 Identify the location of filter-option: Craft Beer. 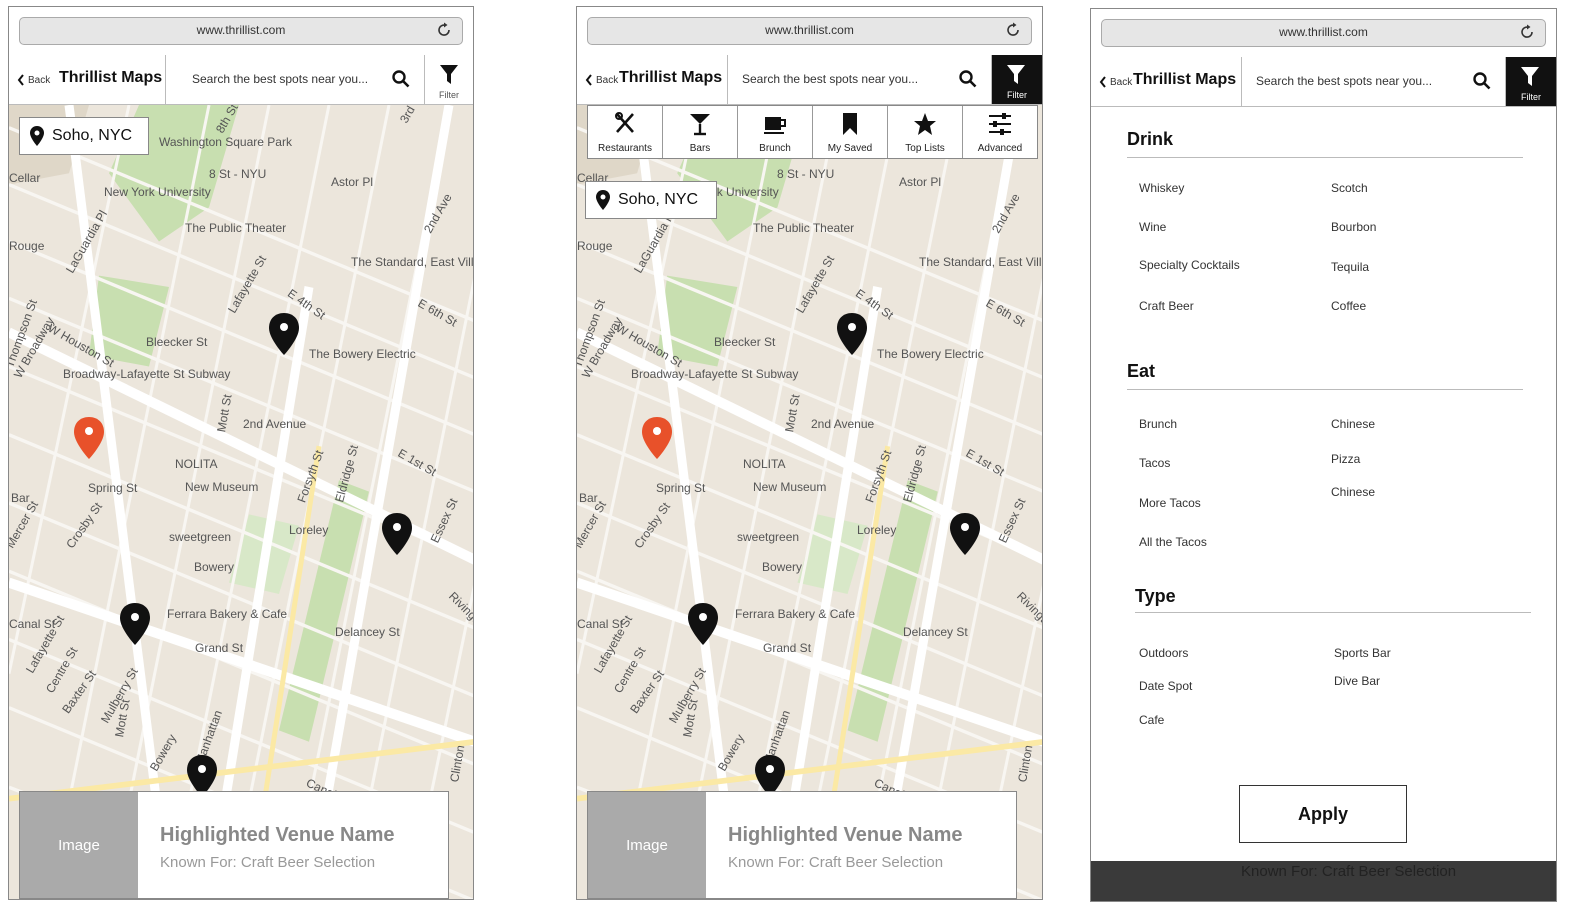
(1166, 306).